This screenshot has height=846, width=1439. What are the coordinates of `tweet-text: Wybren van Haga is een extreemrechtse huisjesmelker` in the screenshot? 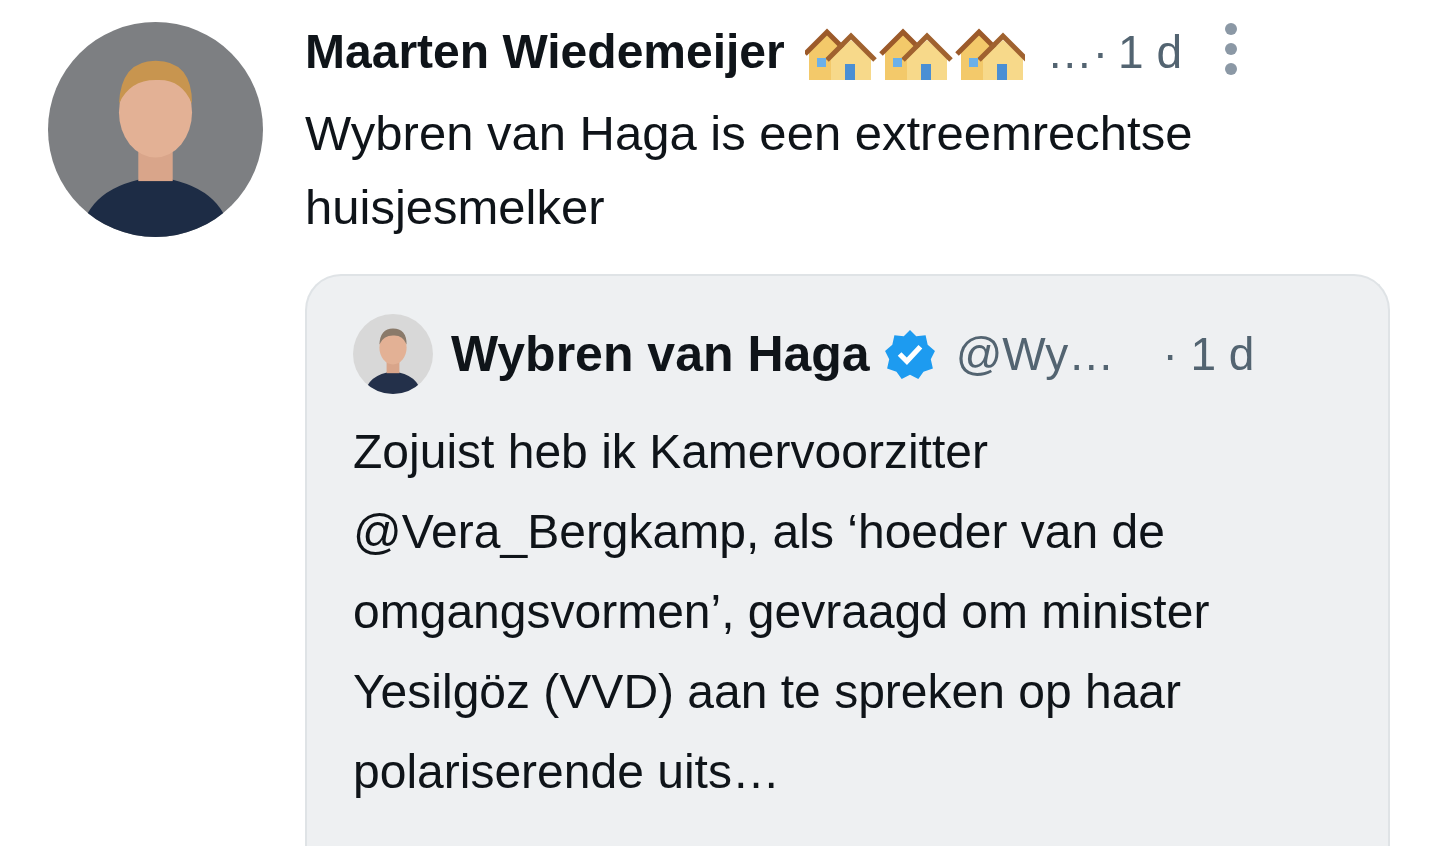 It's located at (749, 170).